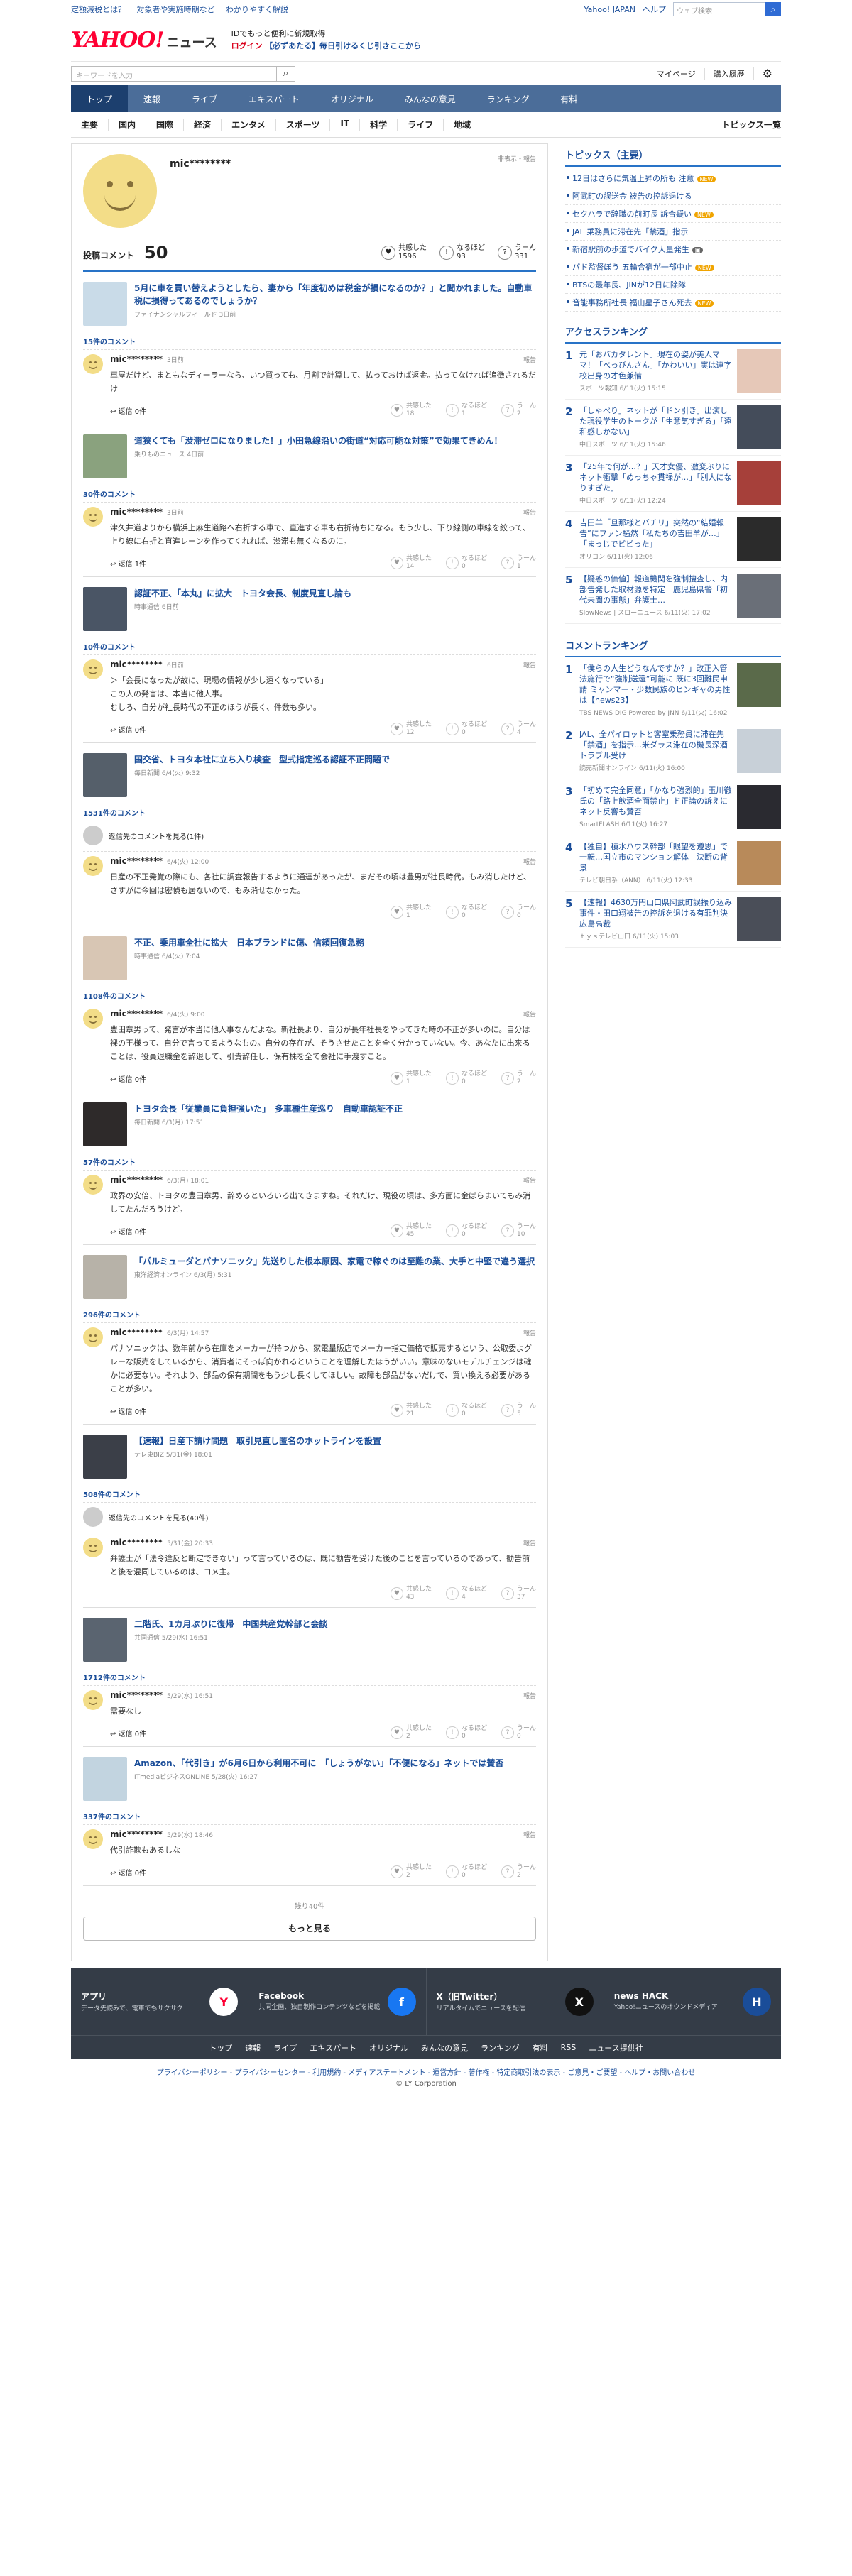  What do you see at coordinates (285, 2048) in the screenshot?
I see `footer-nav-item: ライブ` at bounding box center [285, 2048].